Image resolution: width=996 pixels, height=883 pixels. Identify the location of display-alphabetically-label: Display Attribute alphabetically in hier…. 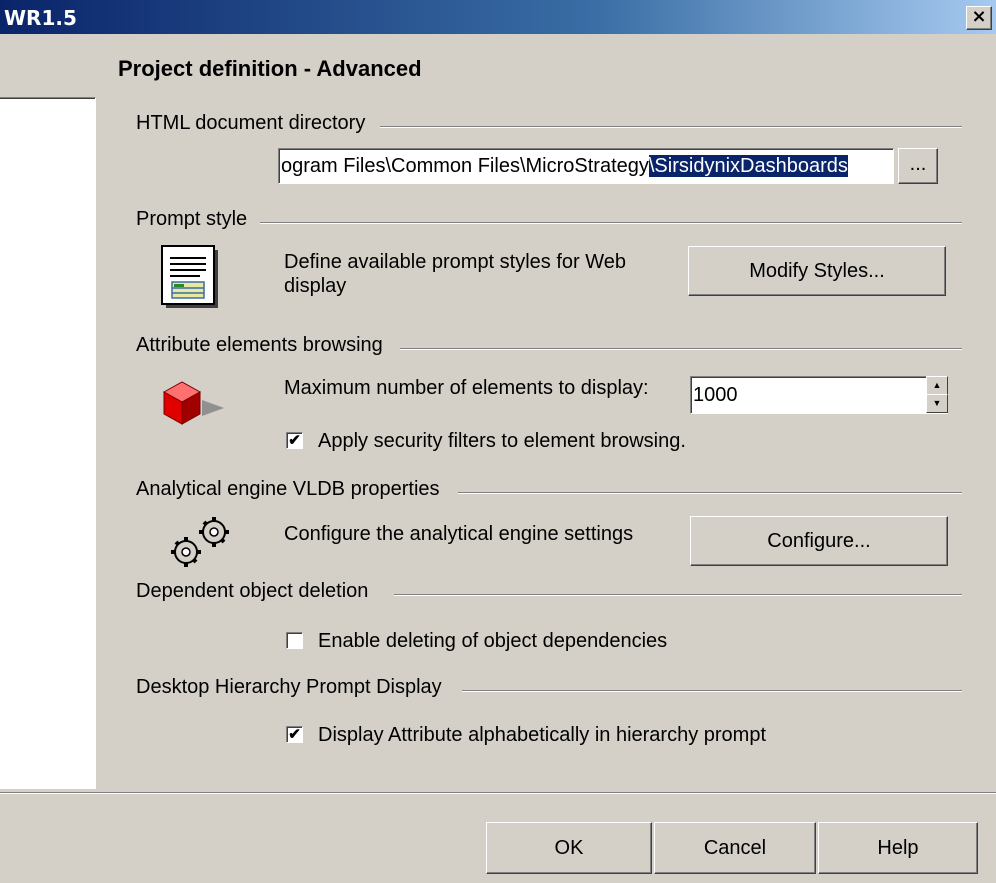
(542, 735).